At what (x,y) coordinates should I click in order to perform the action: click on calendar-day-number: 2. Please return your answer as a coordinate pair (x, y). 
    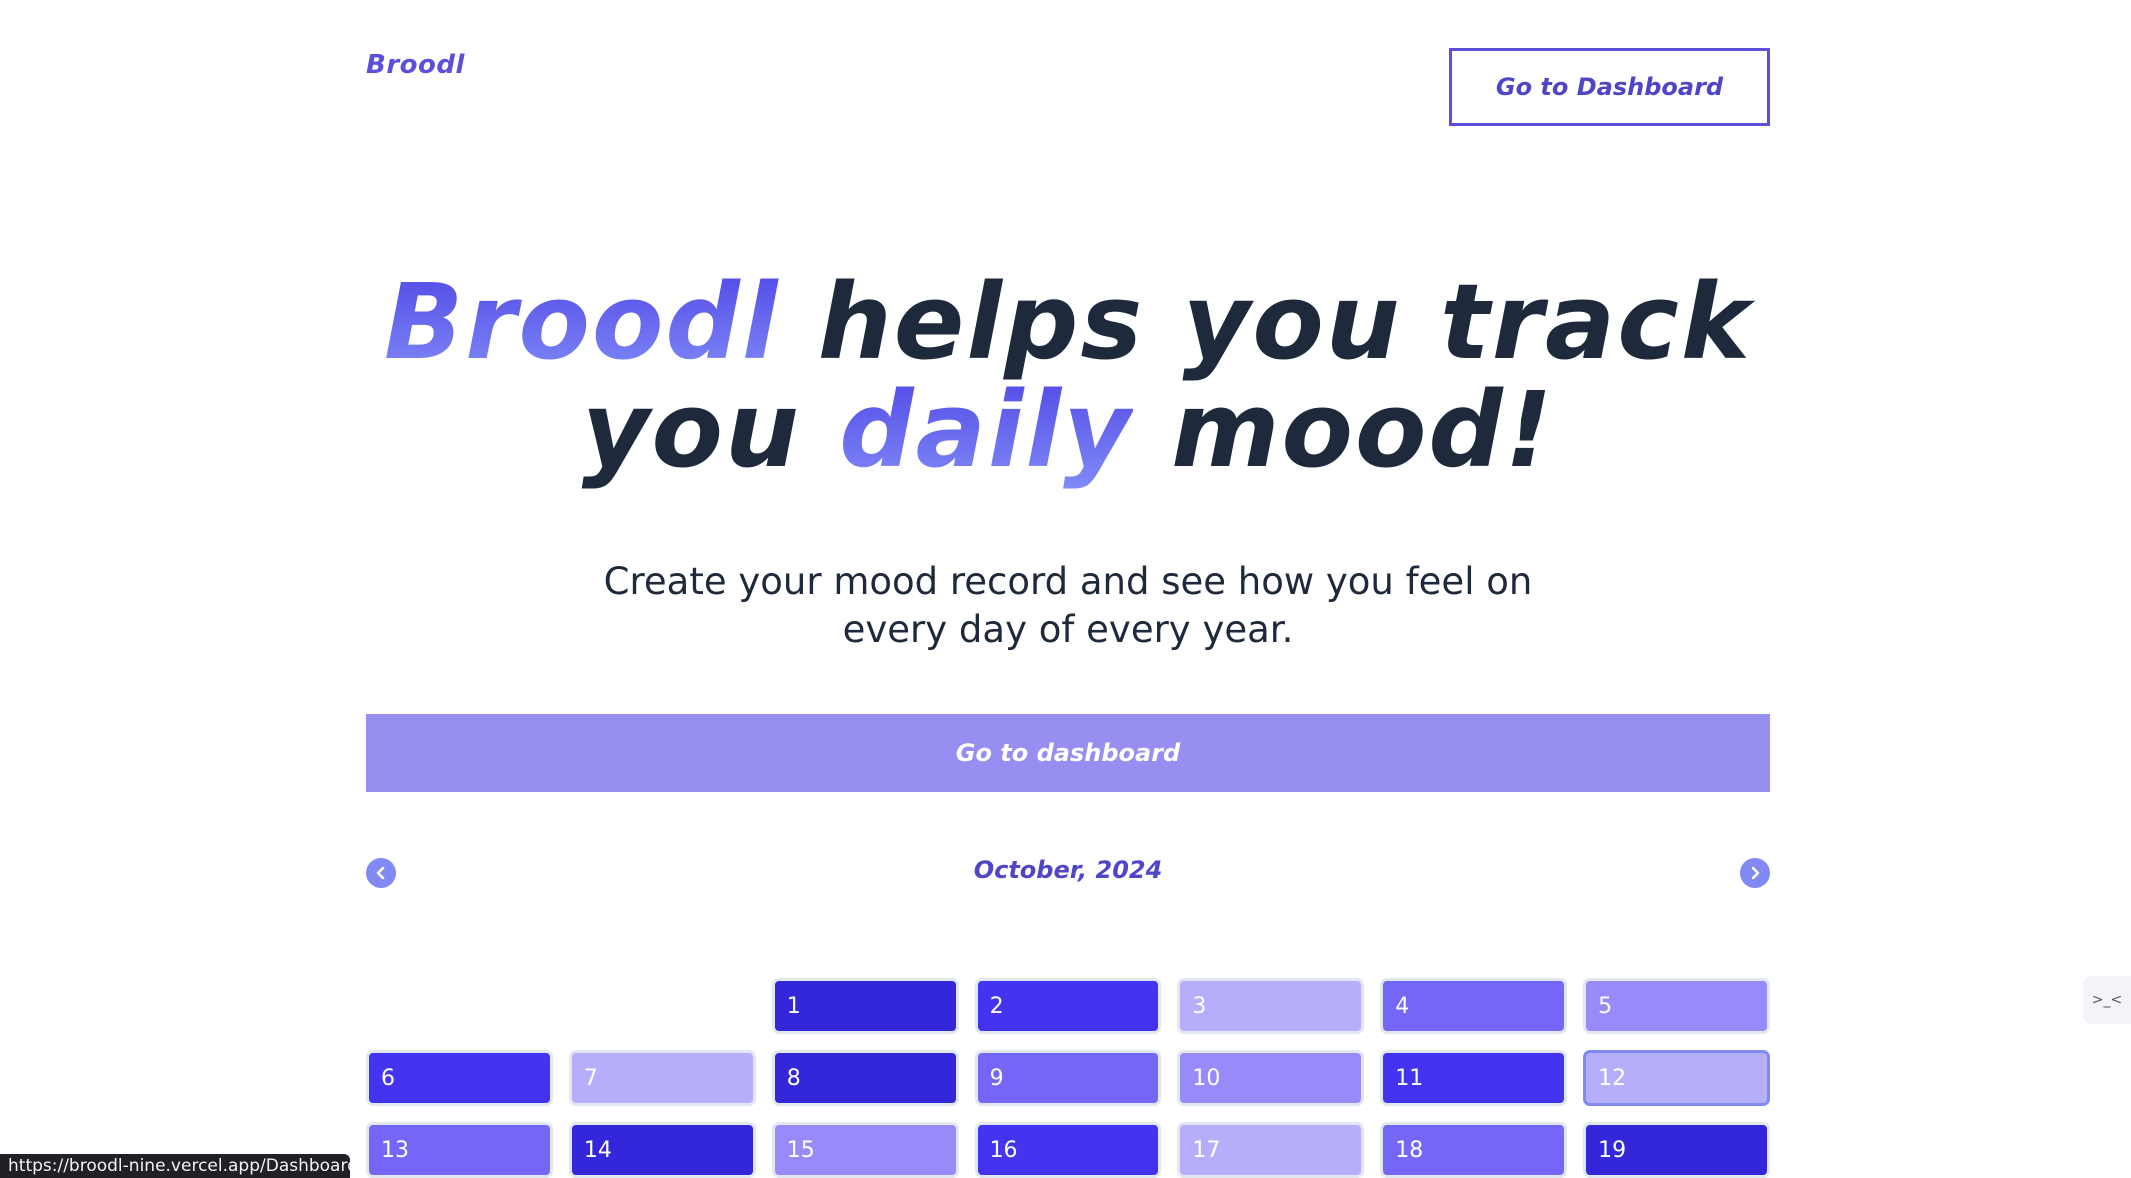
    Looking at the image, I should click on (996, 1006).